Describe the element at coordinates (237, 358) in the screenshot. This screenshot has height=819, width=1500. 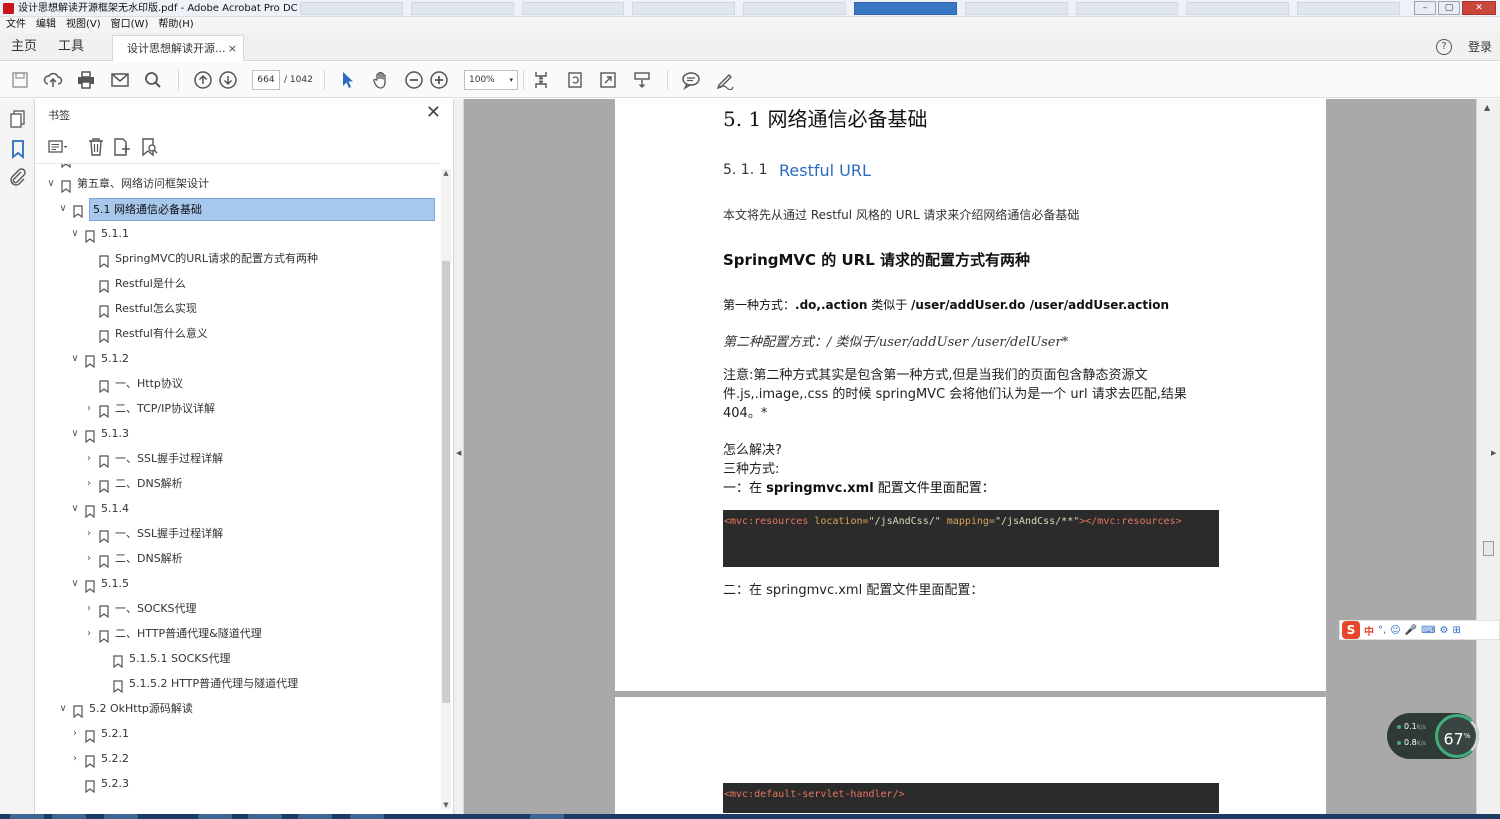
I see `bookmark-item: ∨ 5.1.2` at that location.